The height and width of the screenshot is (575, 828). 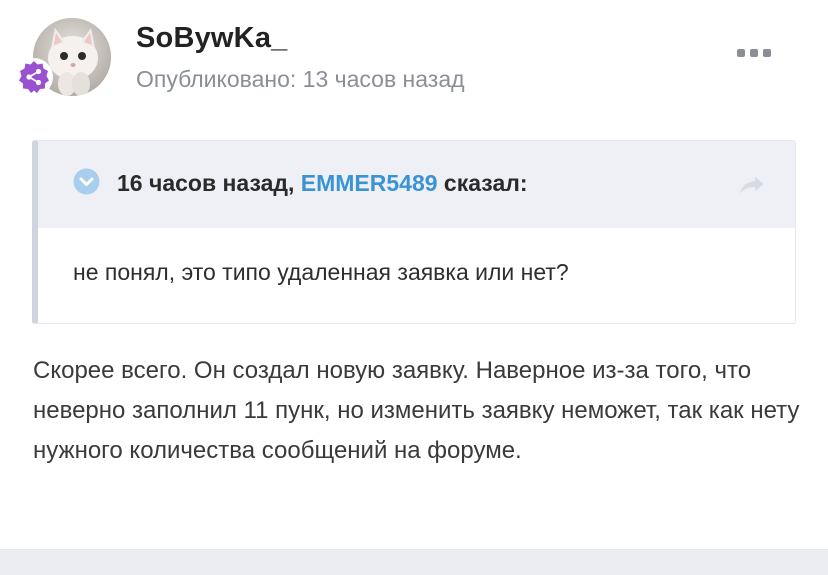 I want to click on quote-header: 16 часов назад, EMMER5489 сказал:, so click(x=416, y=184).